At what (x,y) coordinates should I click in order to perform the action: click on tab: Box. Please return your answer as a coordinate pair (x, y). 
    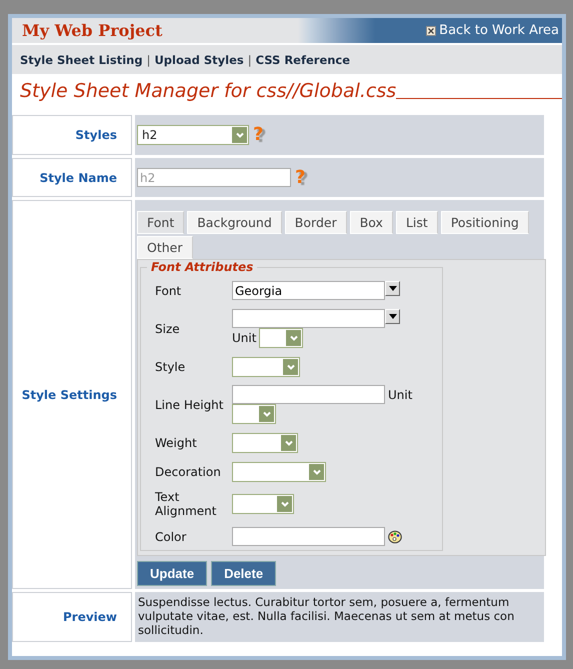
    Looking at the image, I should click on (371, 222).